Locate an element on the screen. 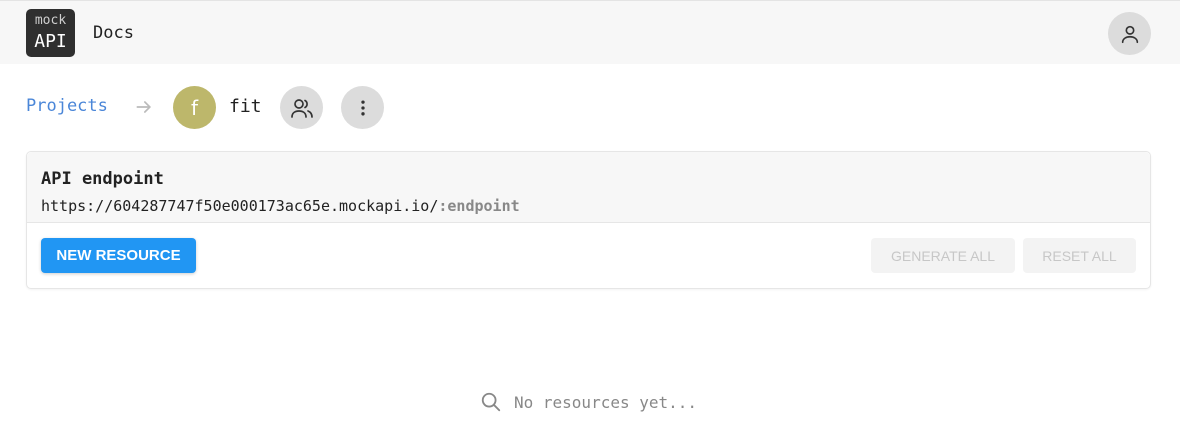  logo-bottom-text: API is located at coordinates (50, 41).